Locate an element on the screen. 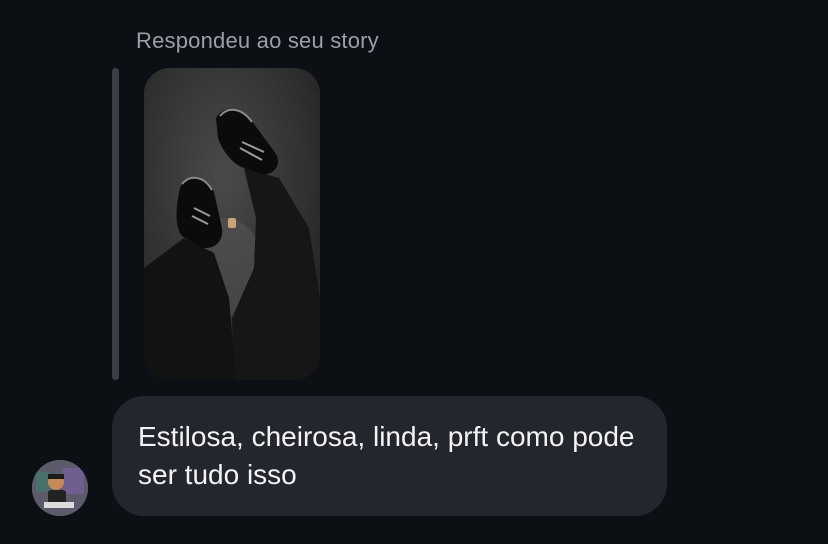 This screenshot has height=544, width=828. reply-indicator-bar is located at coordinates (115, 224).